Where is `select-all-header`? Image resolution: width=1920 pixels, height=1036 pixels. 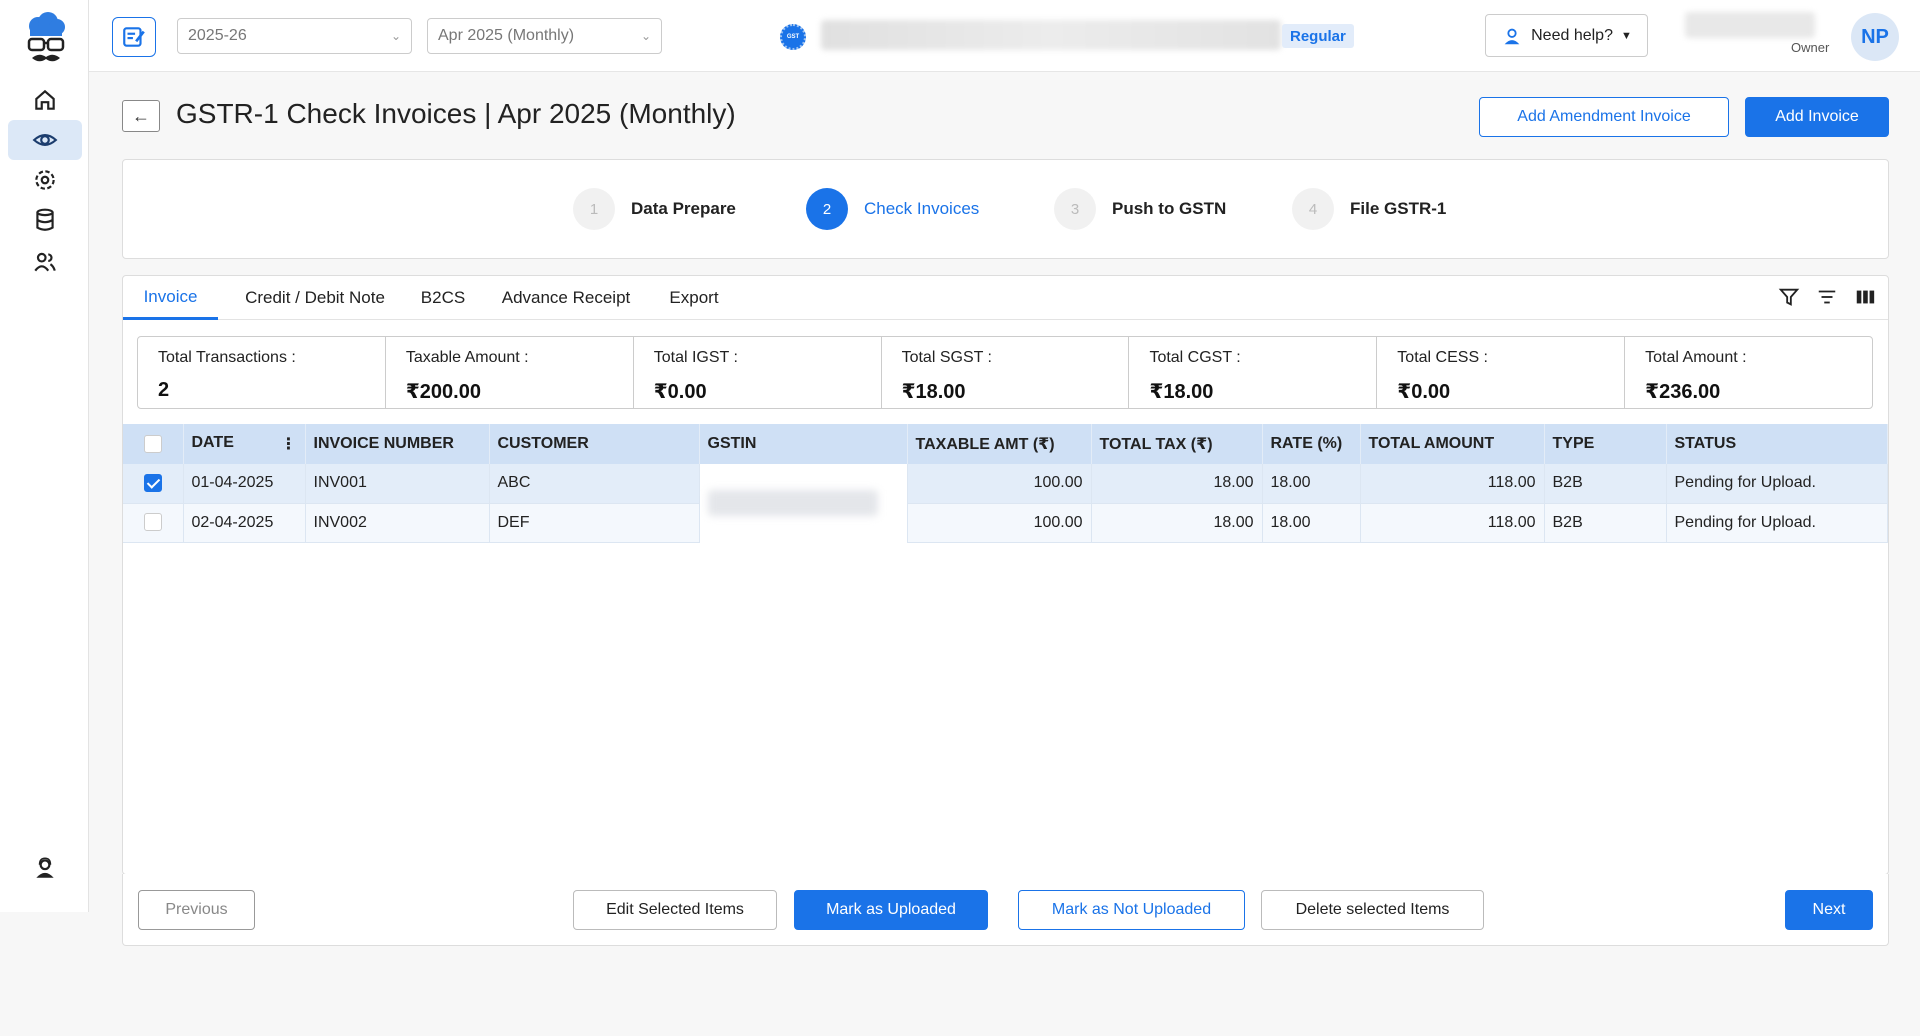 select-all-header is located at coordinates (153, 444).